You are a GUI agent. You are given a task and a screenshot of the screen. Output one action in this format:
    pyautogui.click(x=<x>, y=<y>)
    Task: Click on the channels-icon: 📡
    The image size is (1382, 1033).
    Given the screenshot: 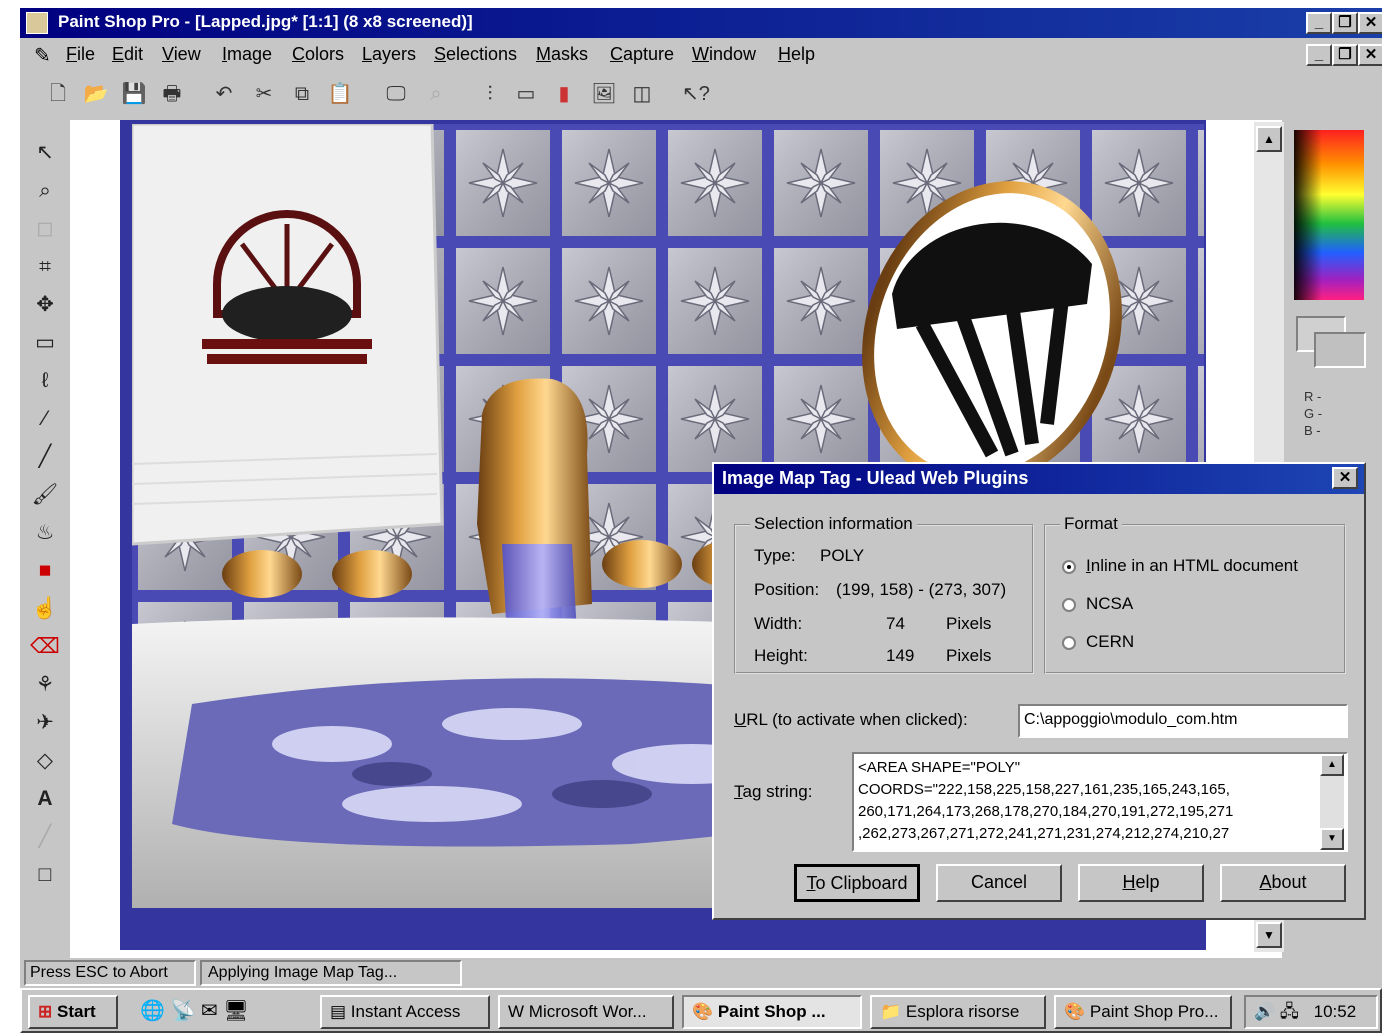 What is the action you would take?
    pyautogui.click(x=182, y=1011)
    